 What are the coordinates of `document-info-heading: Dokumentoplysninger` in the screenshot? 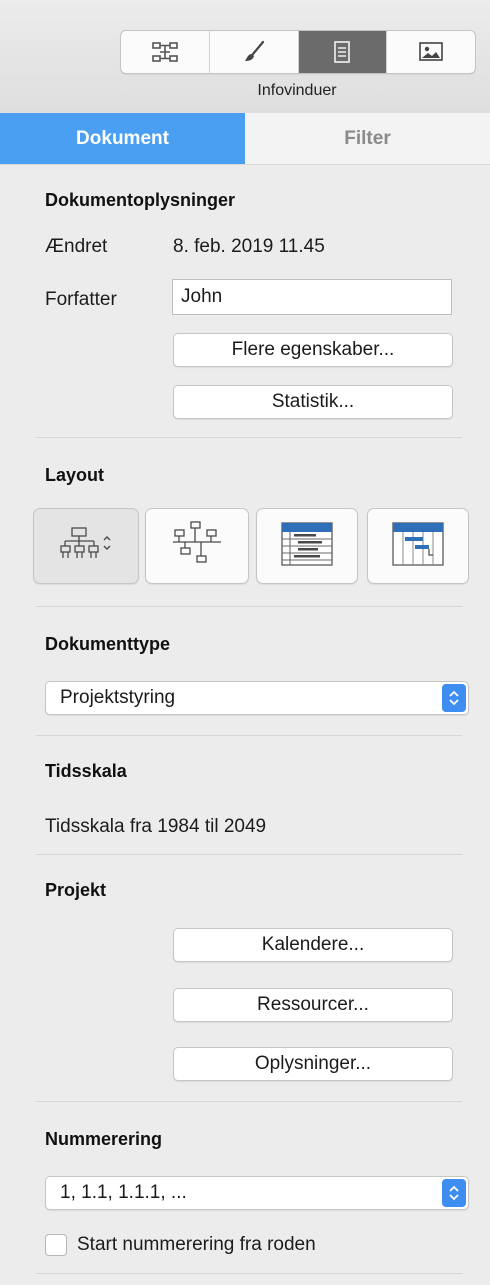 It's located at (140, 200).